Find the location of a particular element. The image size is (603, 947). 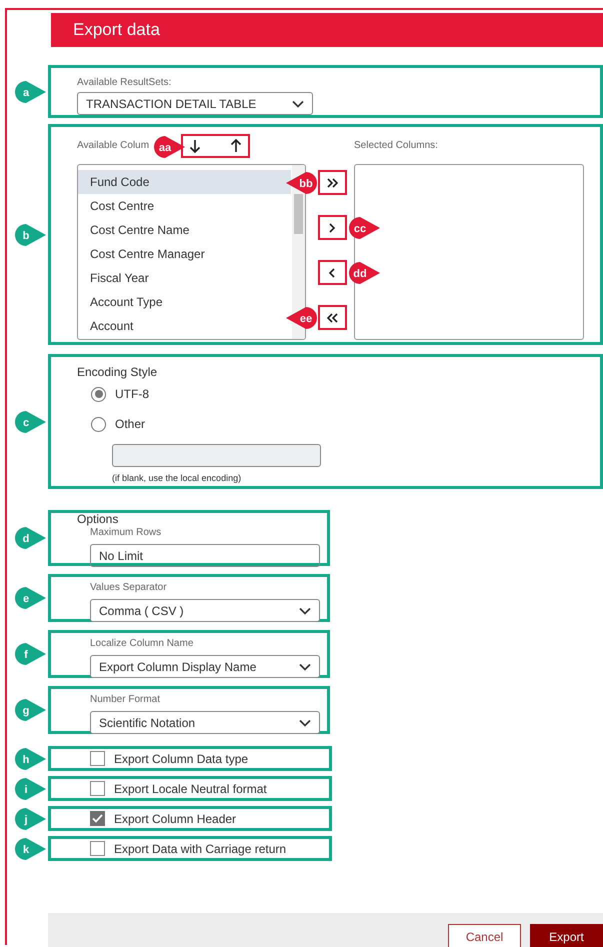

hint-text: (if blank, use the local encoding) is located at coordinates (177, 478).